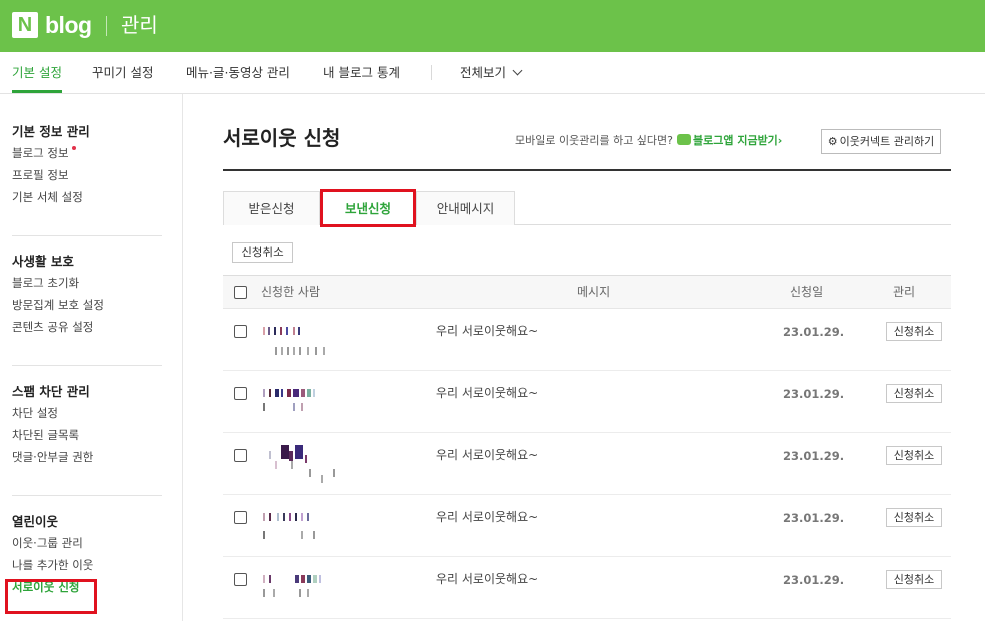 Image resolution: width=985 pixels, height=621 pixels. Describe the element at coordinates (87, 283) in the screenshot. I see `sidebar-item-blog-reset: 블로그 초기화` at that location.